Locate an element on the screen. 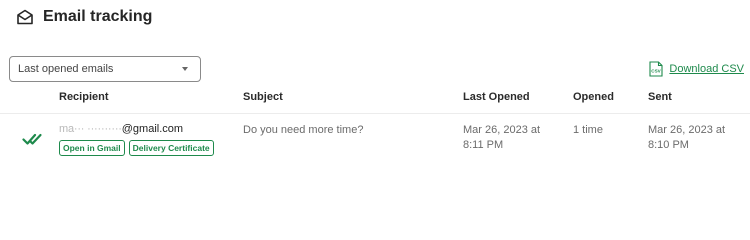 The image size is (750, 240). column-header-recipient: Recipient is located at coordinates (84, 97).